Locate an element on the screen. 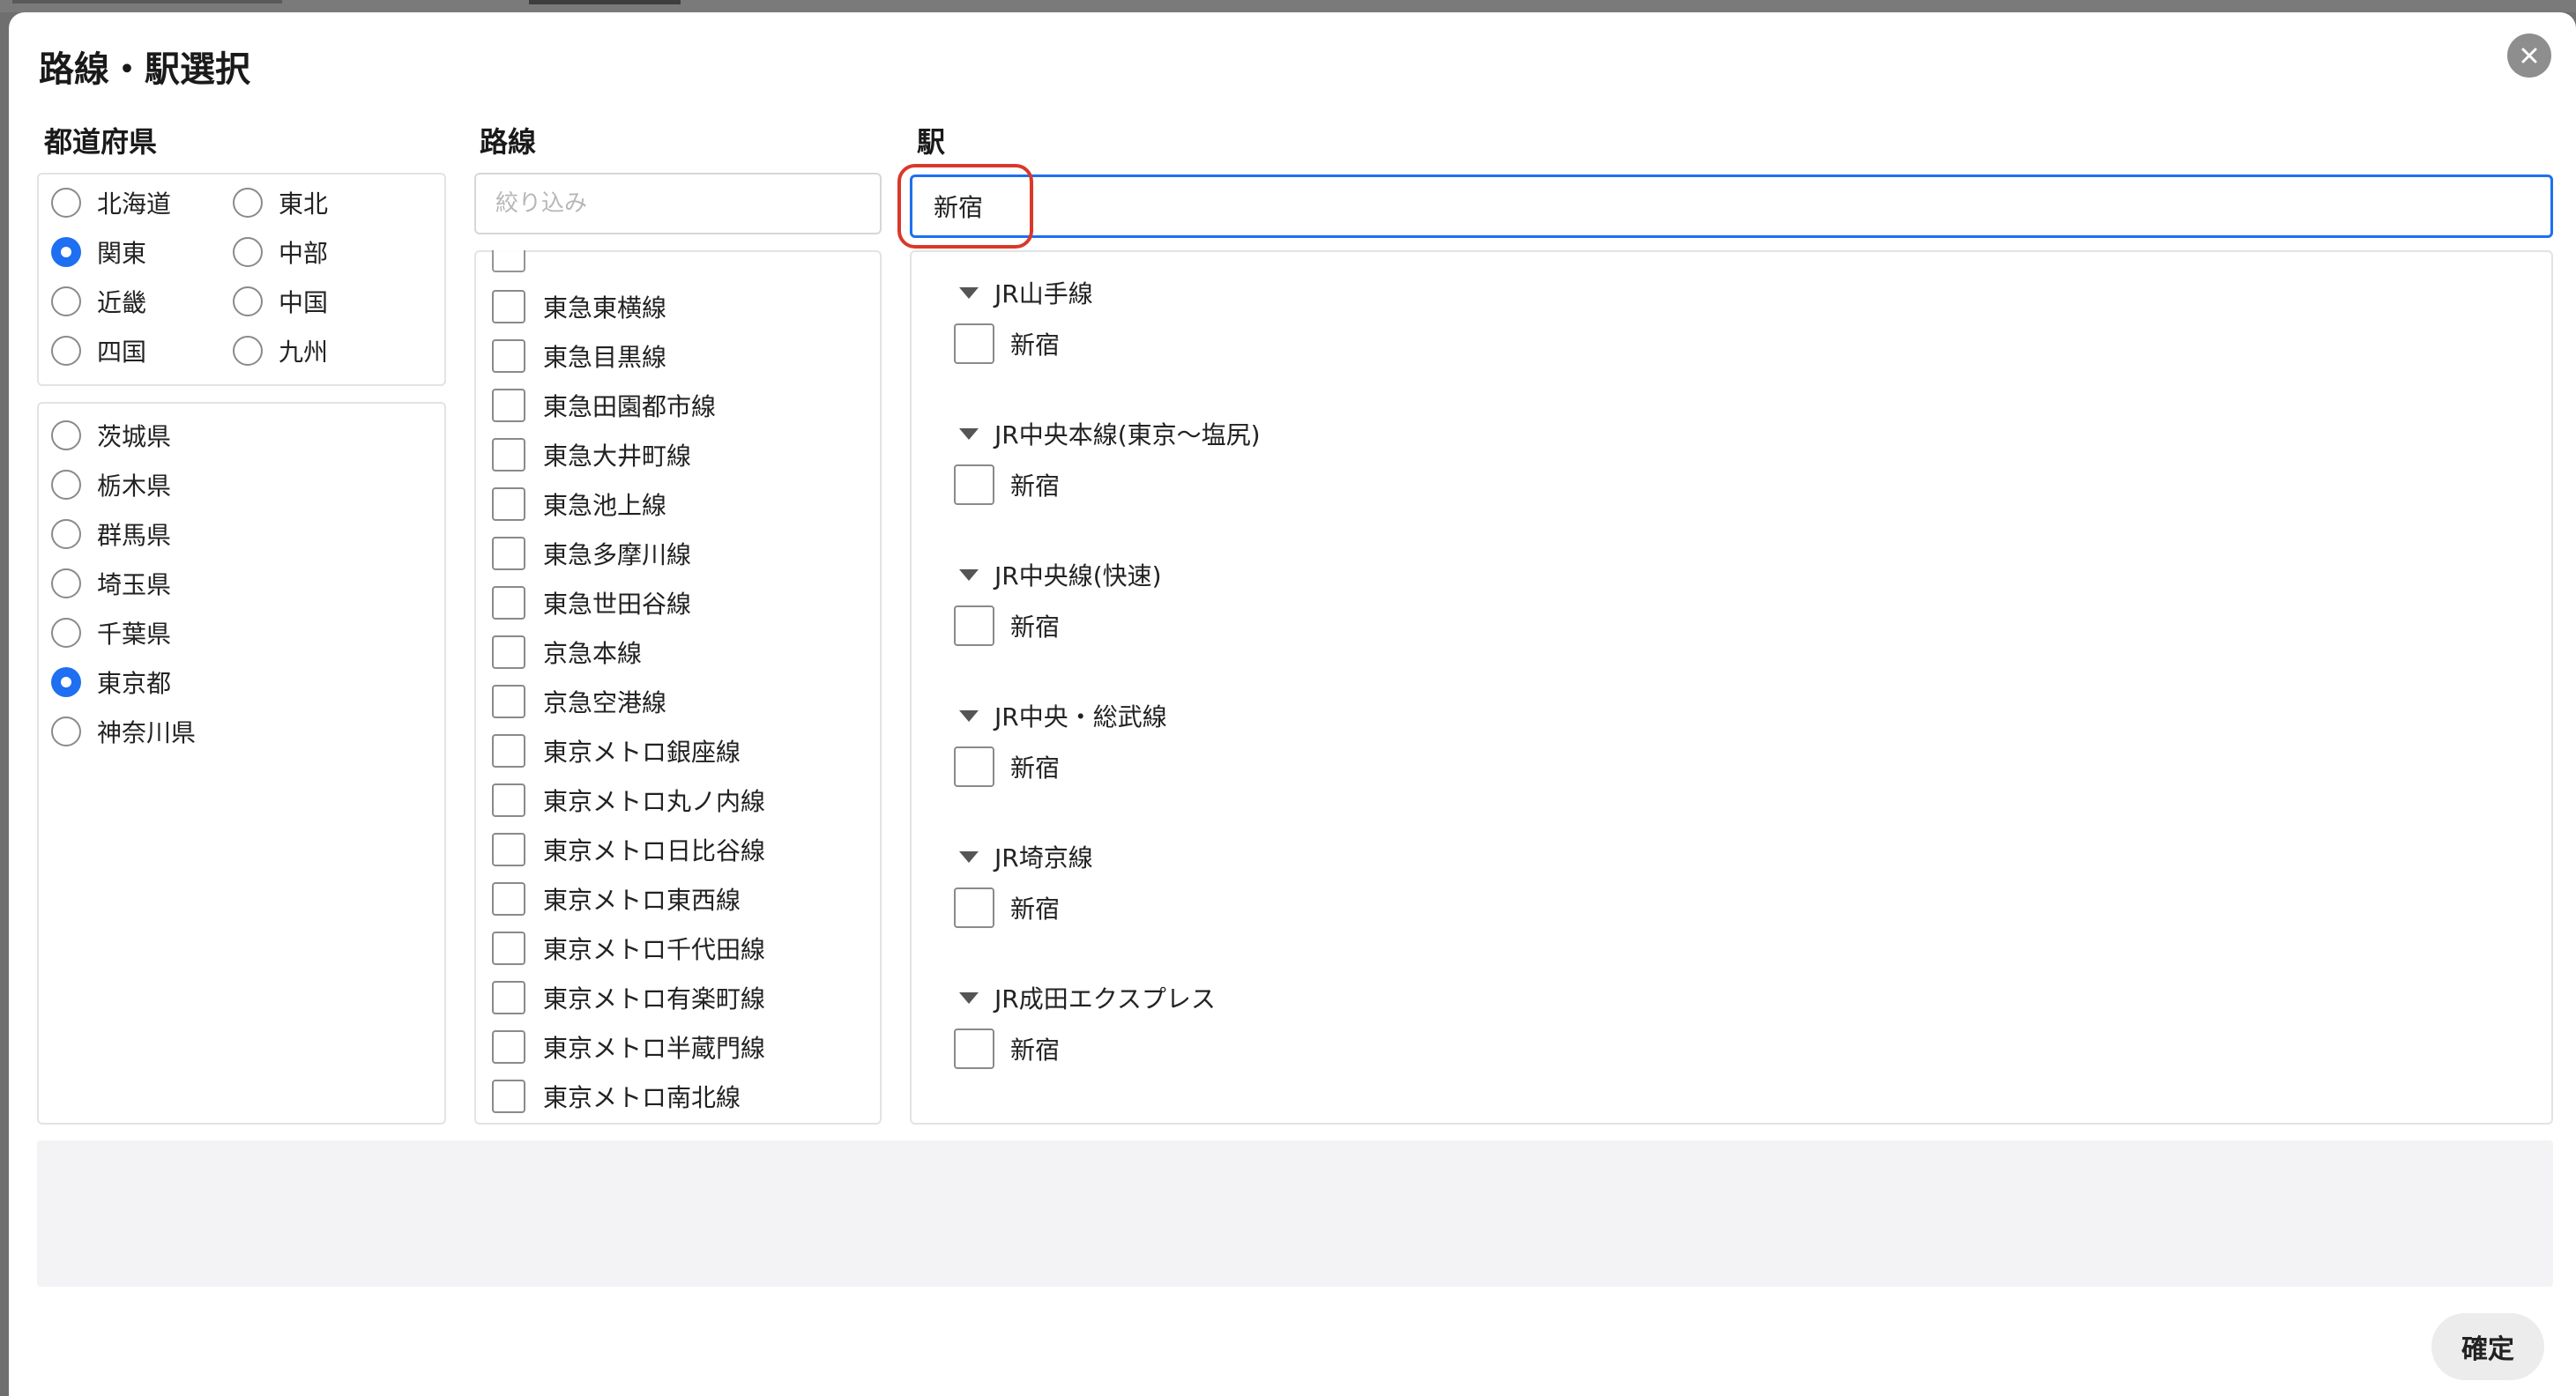 This screenshot has height=1396, width=2576. line-label: 東京メトロ日比谷線 is located at coordinates (655, 850).